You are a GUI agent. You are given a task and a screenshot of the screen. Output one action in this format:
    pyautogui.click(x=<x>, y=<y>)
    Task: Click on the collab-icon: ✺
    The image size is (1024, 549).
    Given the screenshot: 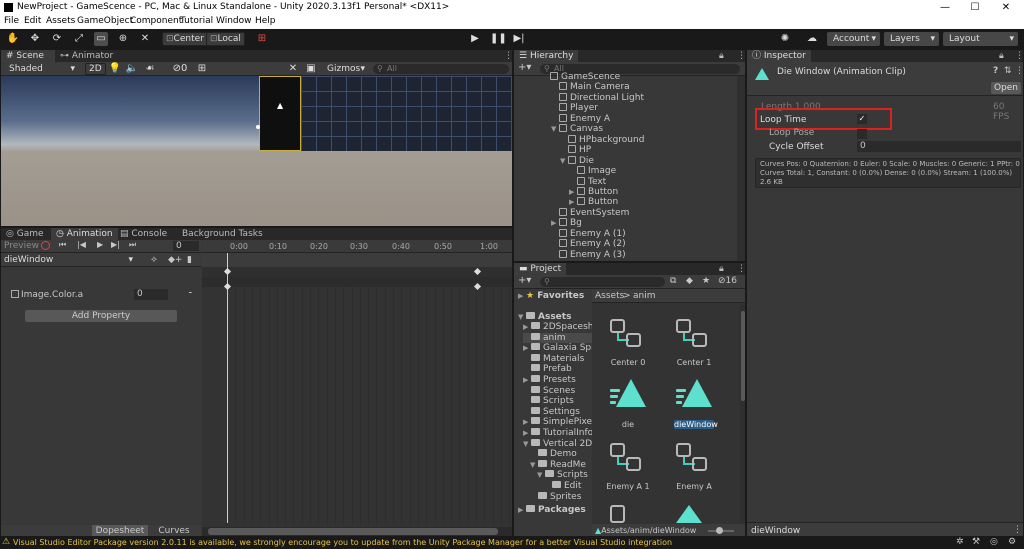 What is the action you would take?
    pyautogui.click(x=785, y=39)
    